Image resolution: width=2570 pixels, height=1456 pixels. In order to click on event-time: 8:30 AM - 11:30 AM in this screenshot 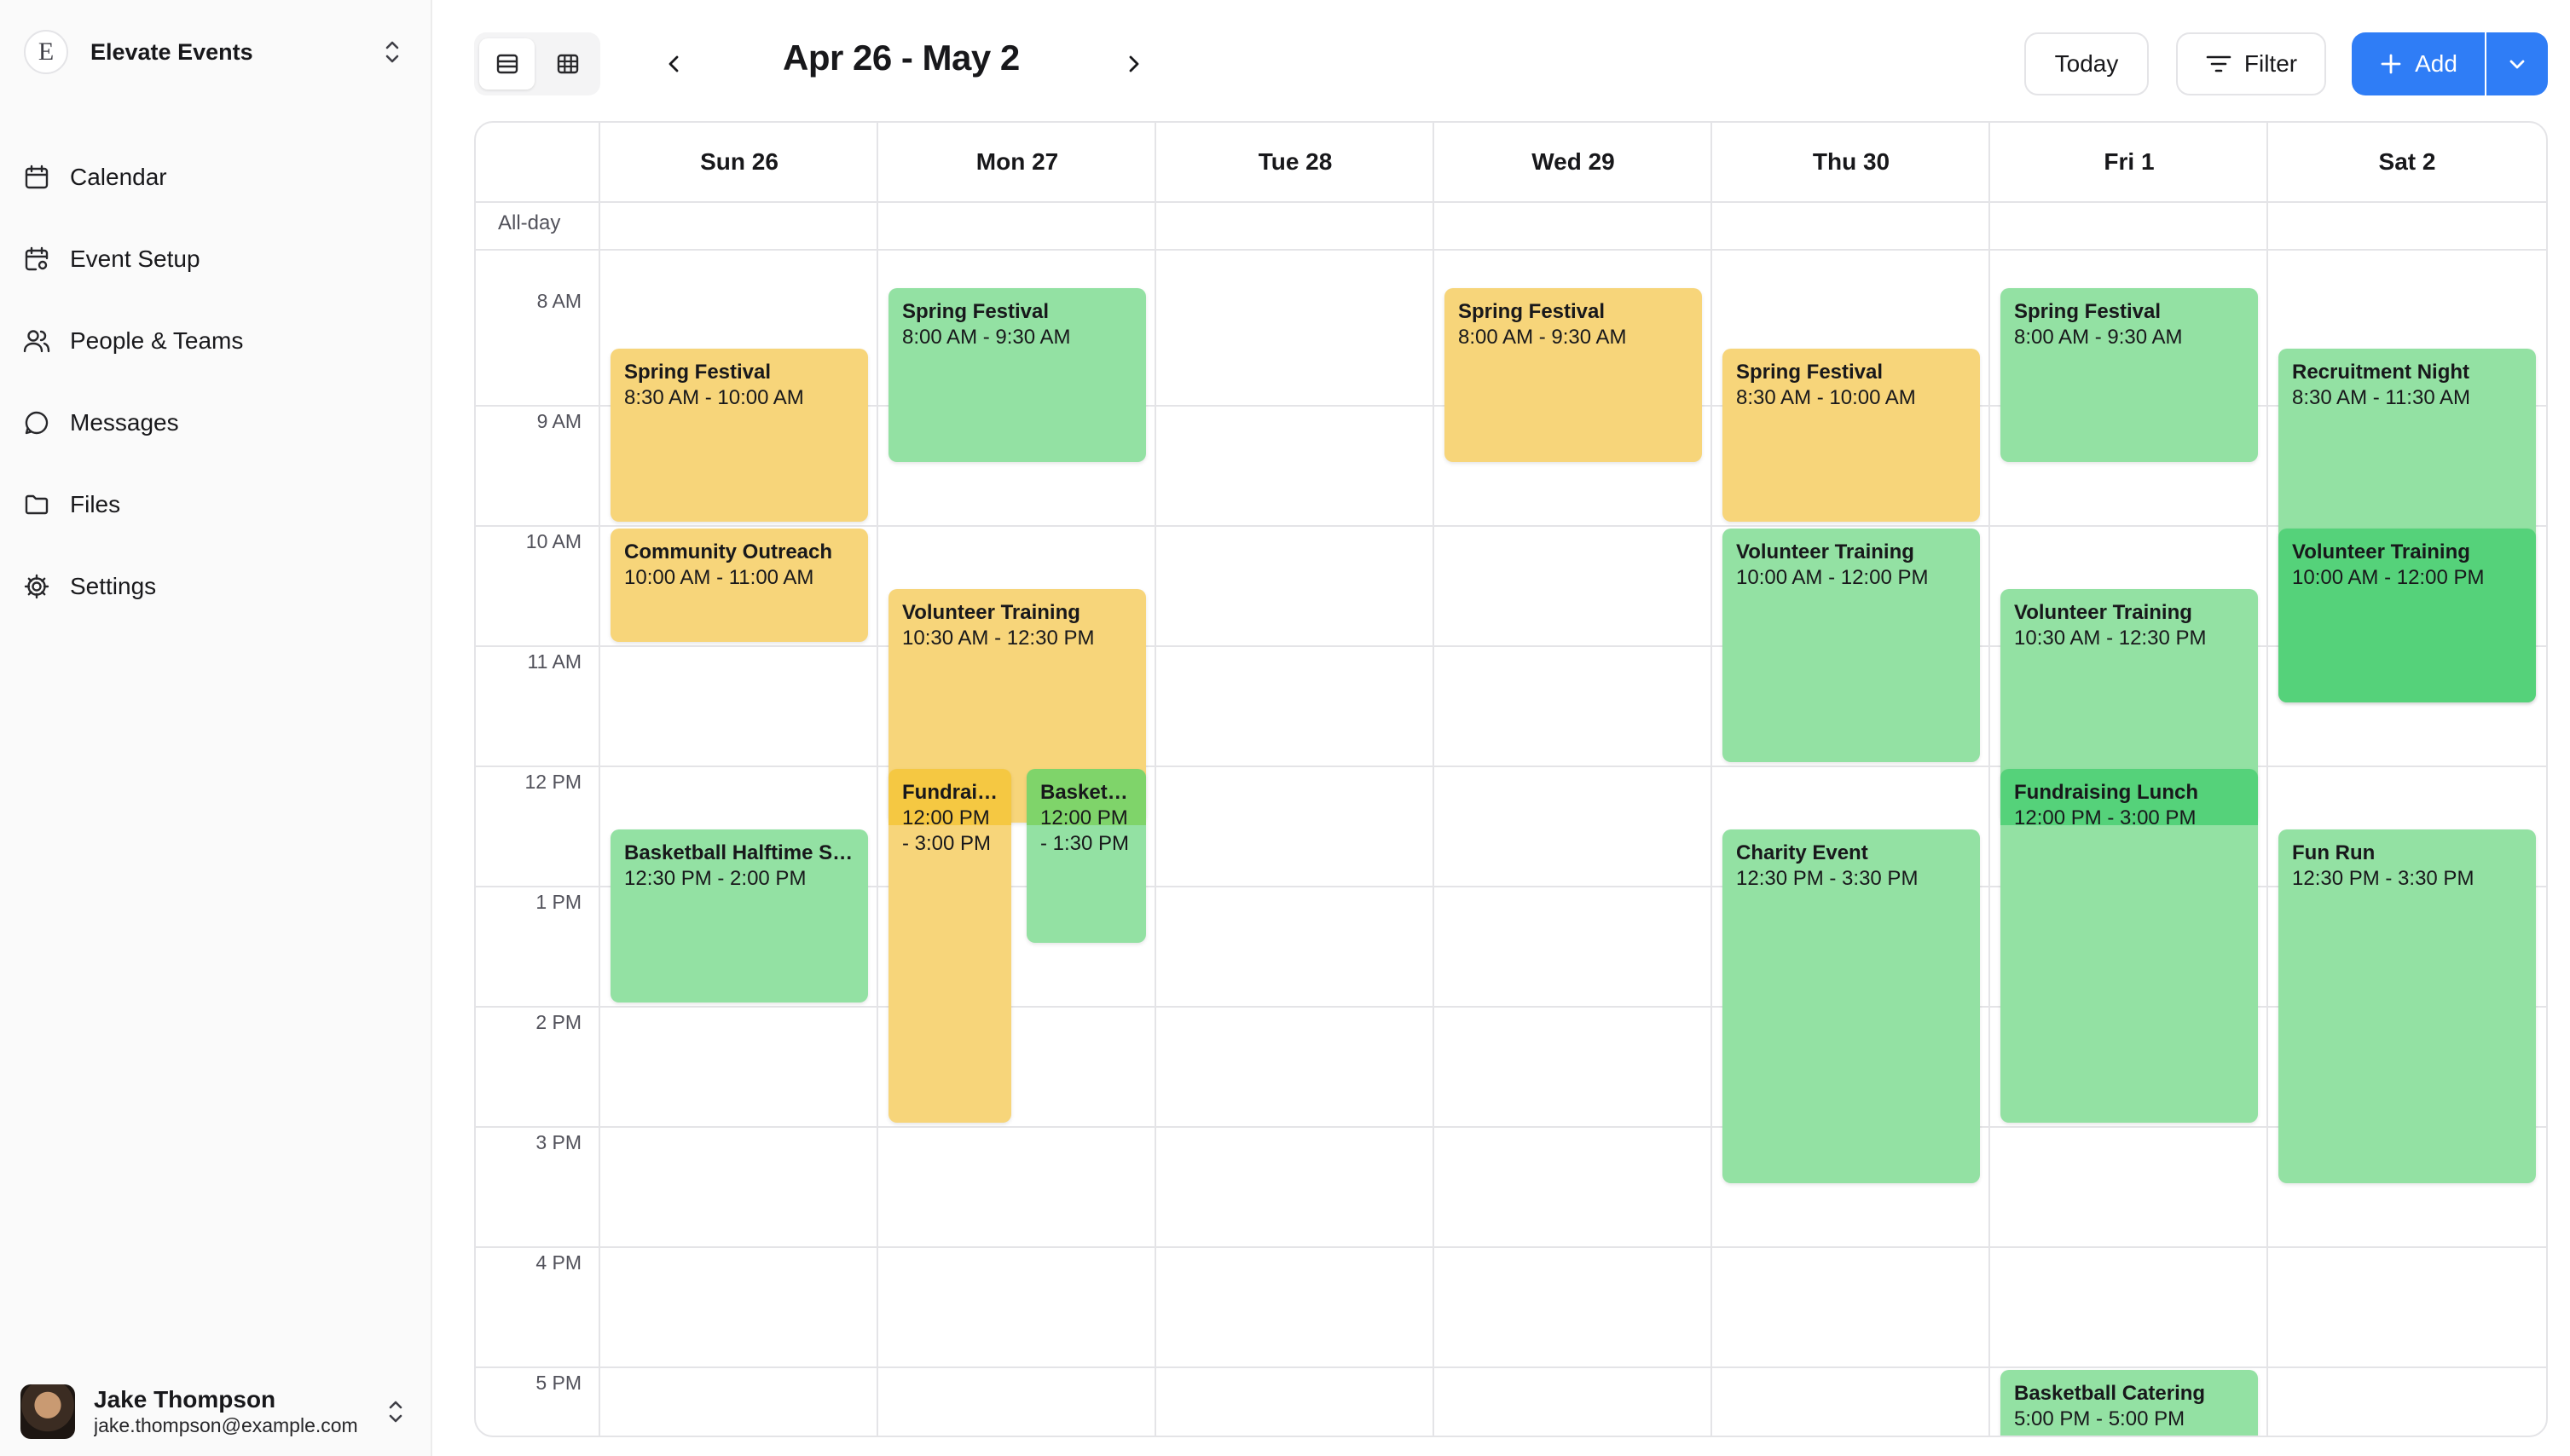, I will do `click(2381, 397)`.